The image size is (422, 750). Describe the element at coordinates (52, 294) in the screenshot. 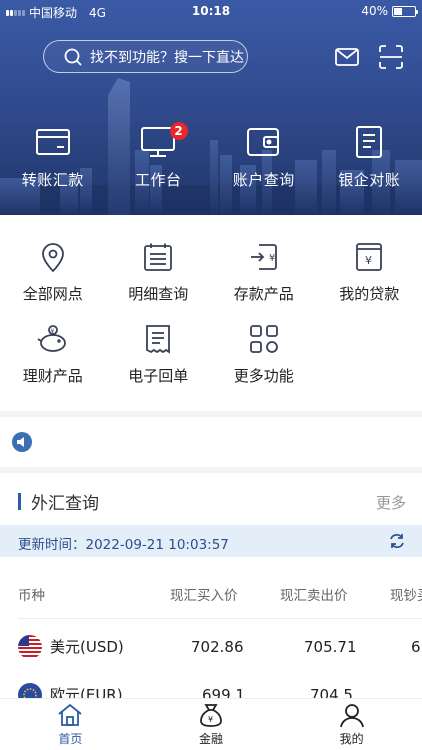

I see `function-label: 全部网点` at that location.